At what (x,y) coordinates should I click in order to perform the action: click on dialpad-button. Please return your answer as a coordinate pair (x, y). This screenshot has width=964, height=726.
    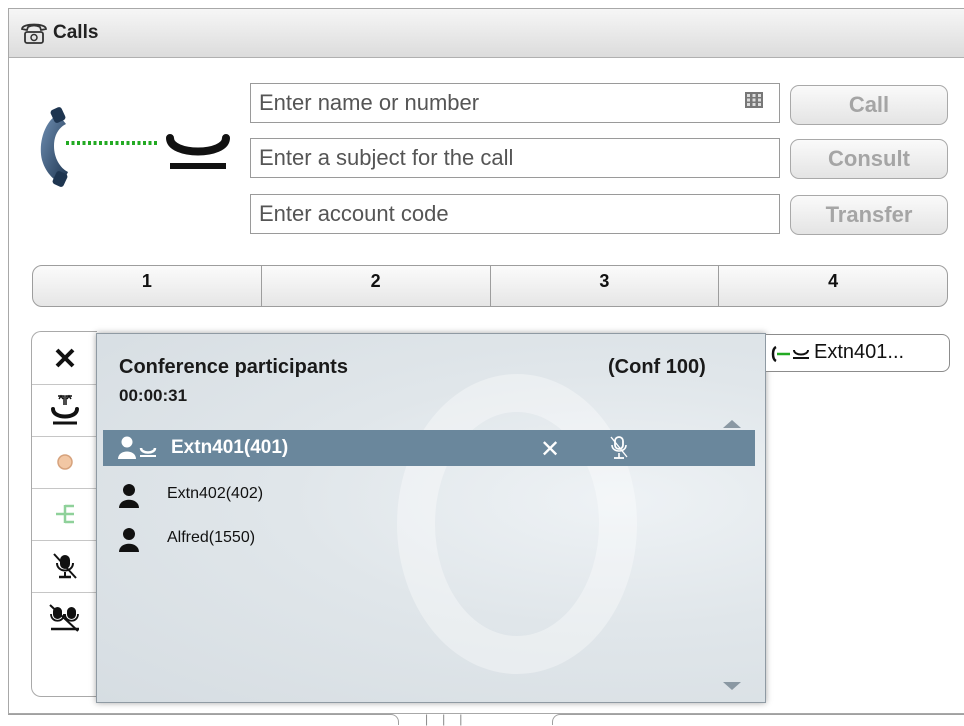
    Looking at the image, I should click on (754, 100).